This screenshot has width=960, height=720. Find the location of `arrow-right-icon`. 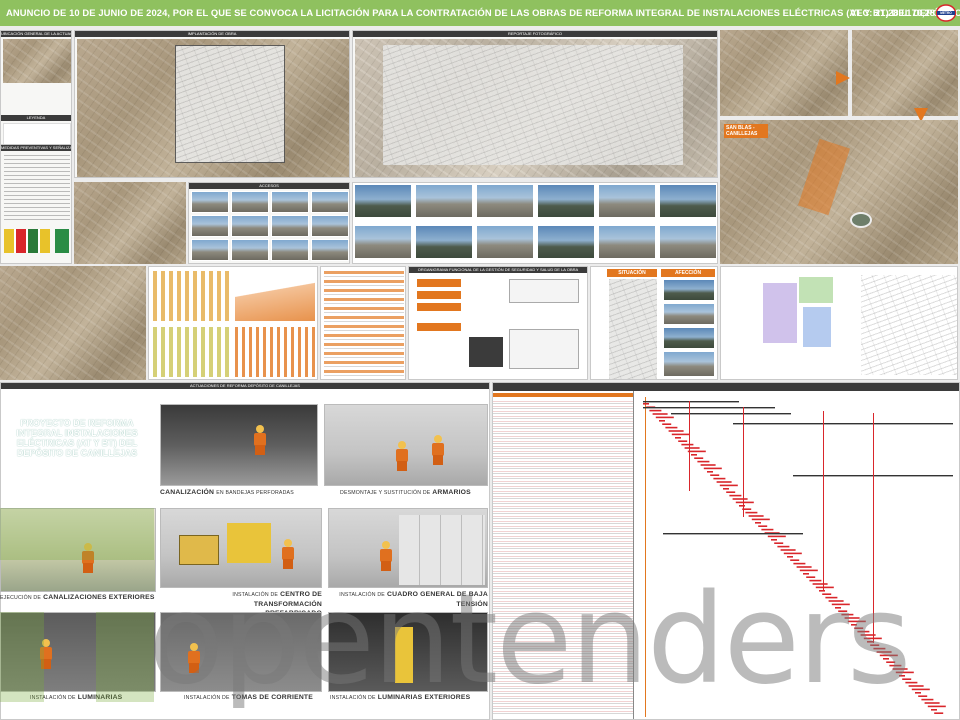

arrow-right-icon is located at coordinates (843, 78).